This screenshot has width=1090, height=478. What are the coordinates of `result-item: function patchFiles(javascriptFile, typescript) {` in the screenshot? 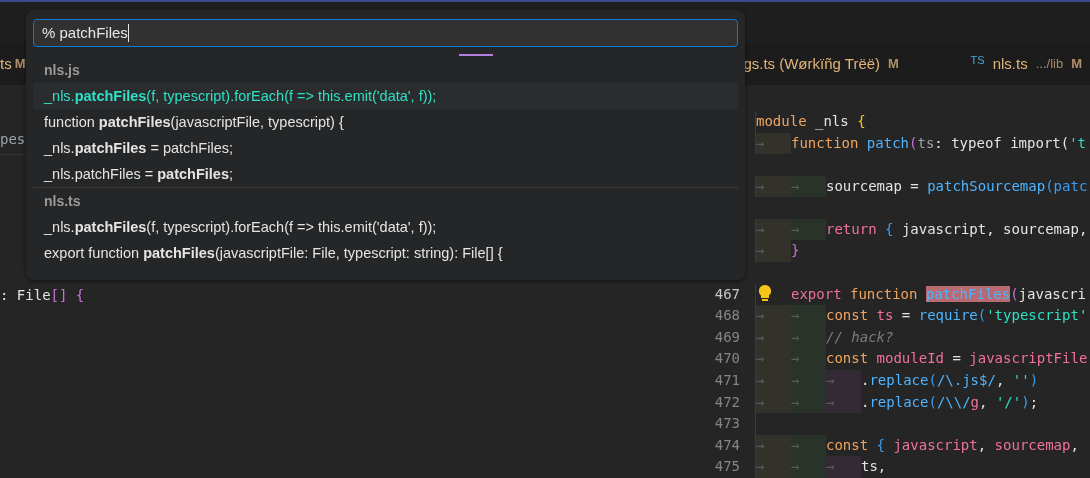 It's located at (385, 122).